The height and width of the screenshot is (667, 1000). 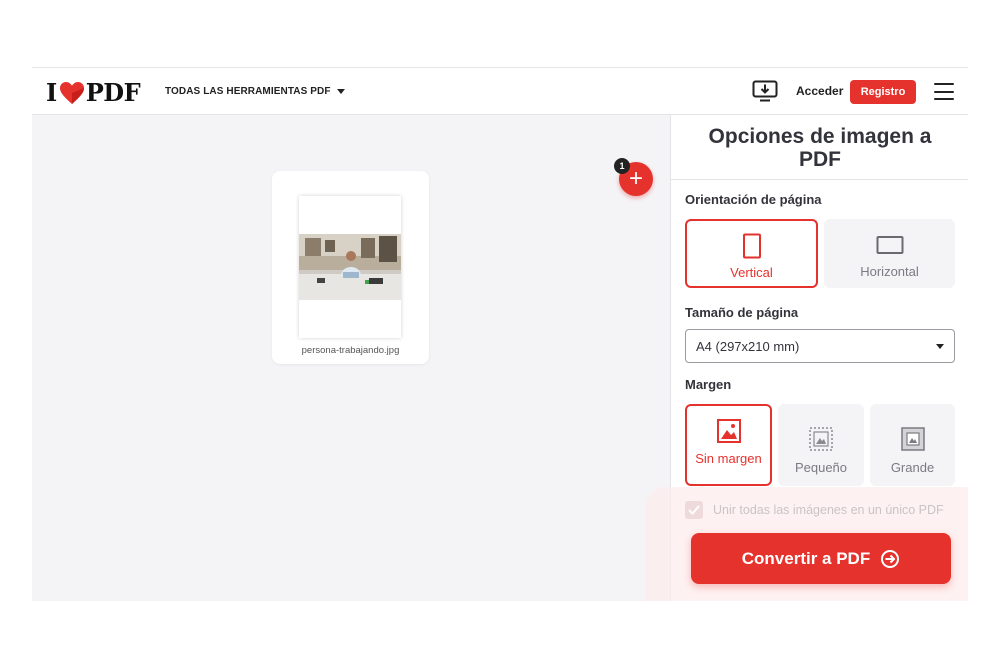 I want to click on convert-to-pdf-button: Convertir a PDF, so click(x=821, y=558).